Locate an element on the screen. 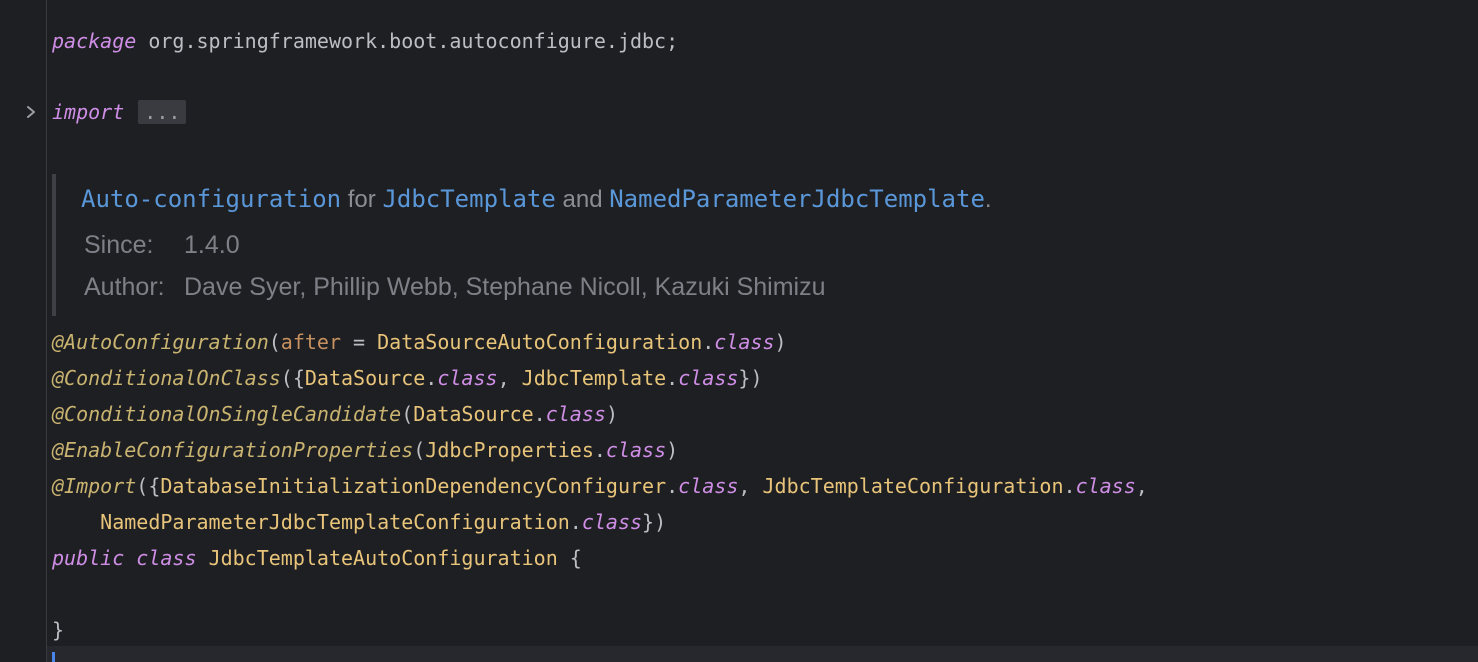  doc-link-jdbc-template: JdbcTemplate is located at coordinates (468, 199).